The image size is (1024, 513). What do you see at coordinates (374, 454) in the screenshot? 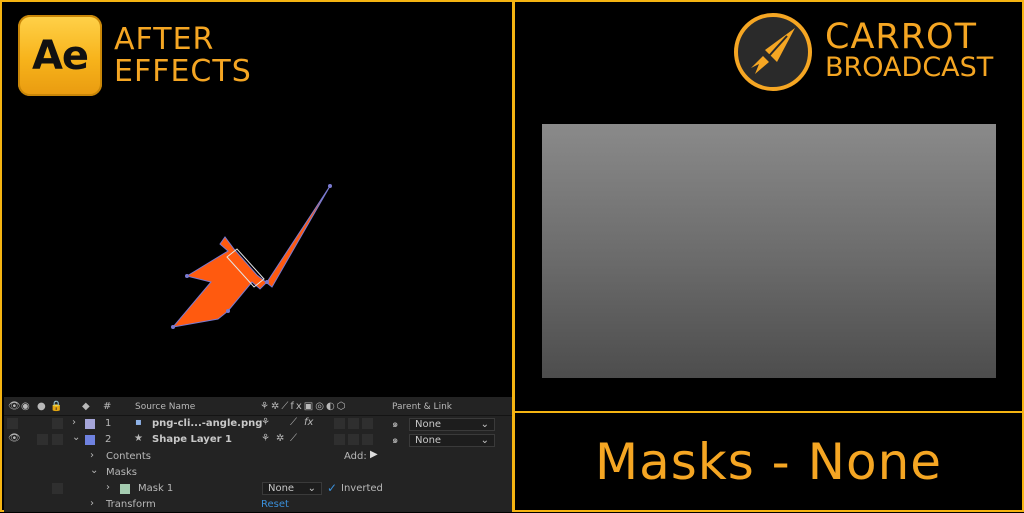
I see `add-menu-icon: ▶` at bounding box center [374, 454].